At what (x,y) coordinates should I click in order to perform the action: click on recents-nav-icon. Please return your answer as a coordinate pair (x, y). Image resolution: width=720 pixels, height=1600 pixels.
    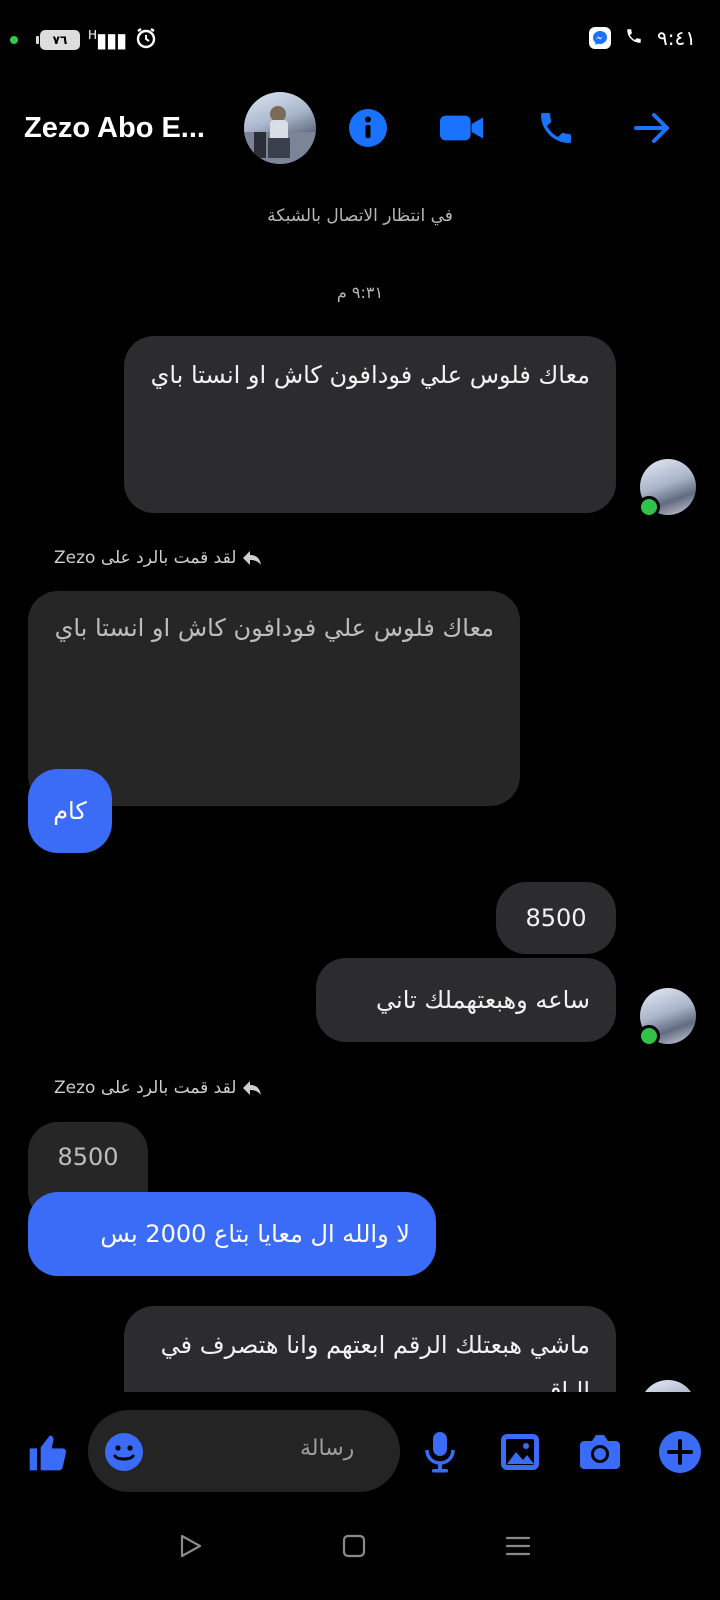
    Looking at the image, I should click on (518, 1548).